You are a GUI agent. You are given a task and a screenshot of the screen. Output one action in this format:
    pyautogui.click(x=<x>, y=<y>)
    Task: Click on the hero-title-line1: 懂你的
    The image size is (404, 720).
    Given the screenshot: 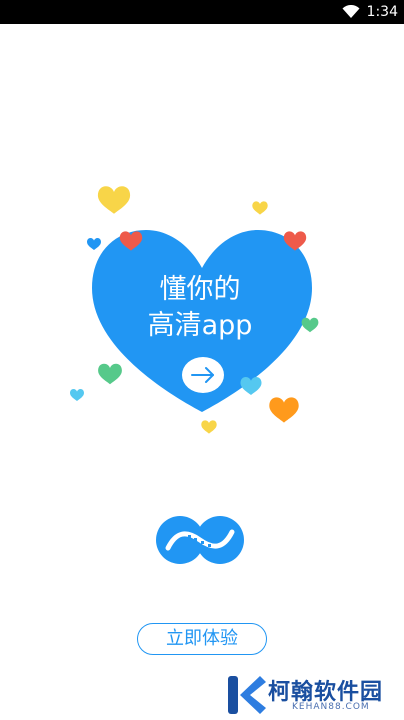 What is the action you would take?
    pyautogui.click(x=200, y=289)
    